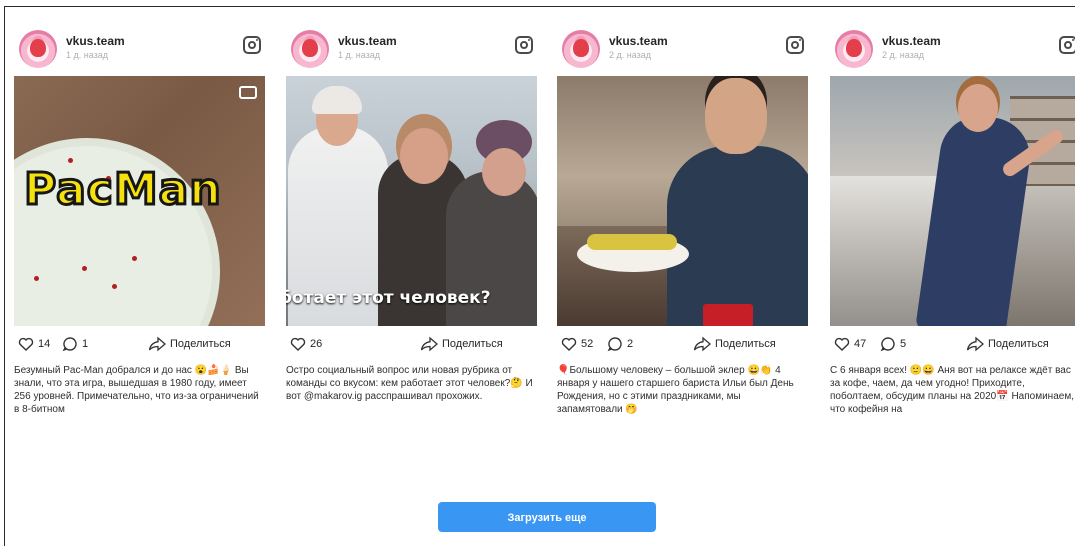 The height and width of the screenshot is (546, 1075). Describe the element at coordinates (411, 344) in the screenshot. I see `post-actions: 26 Поделиться` at that location.